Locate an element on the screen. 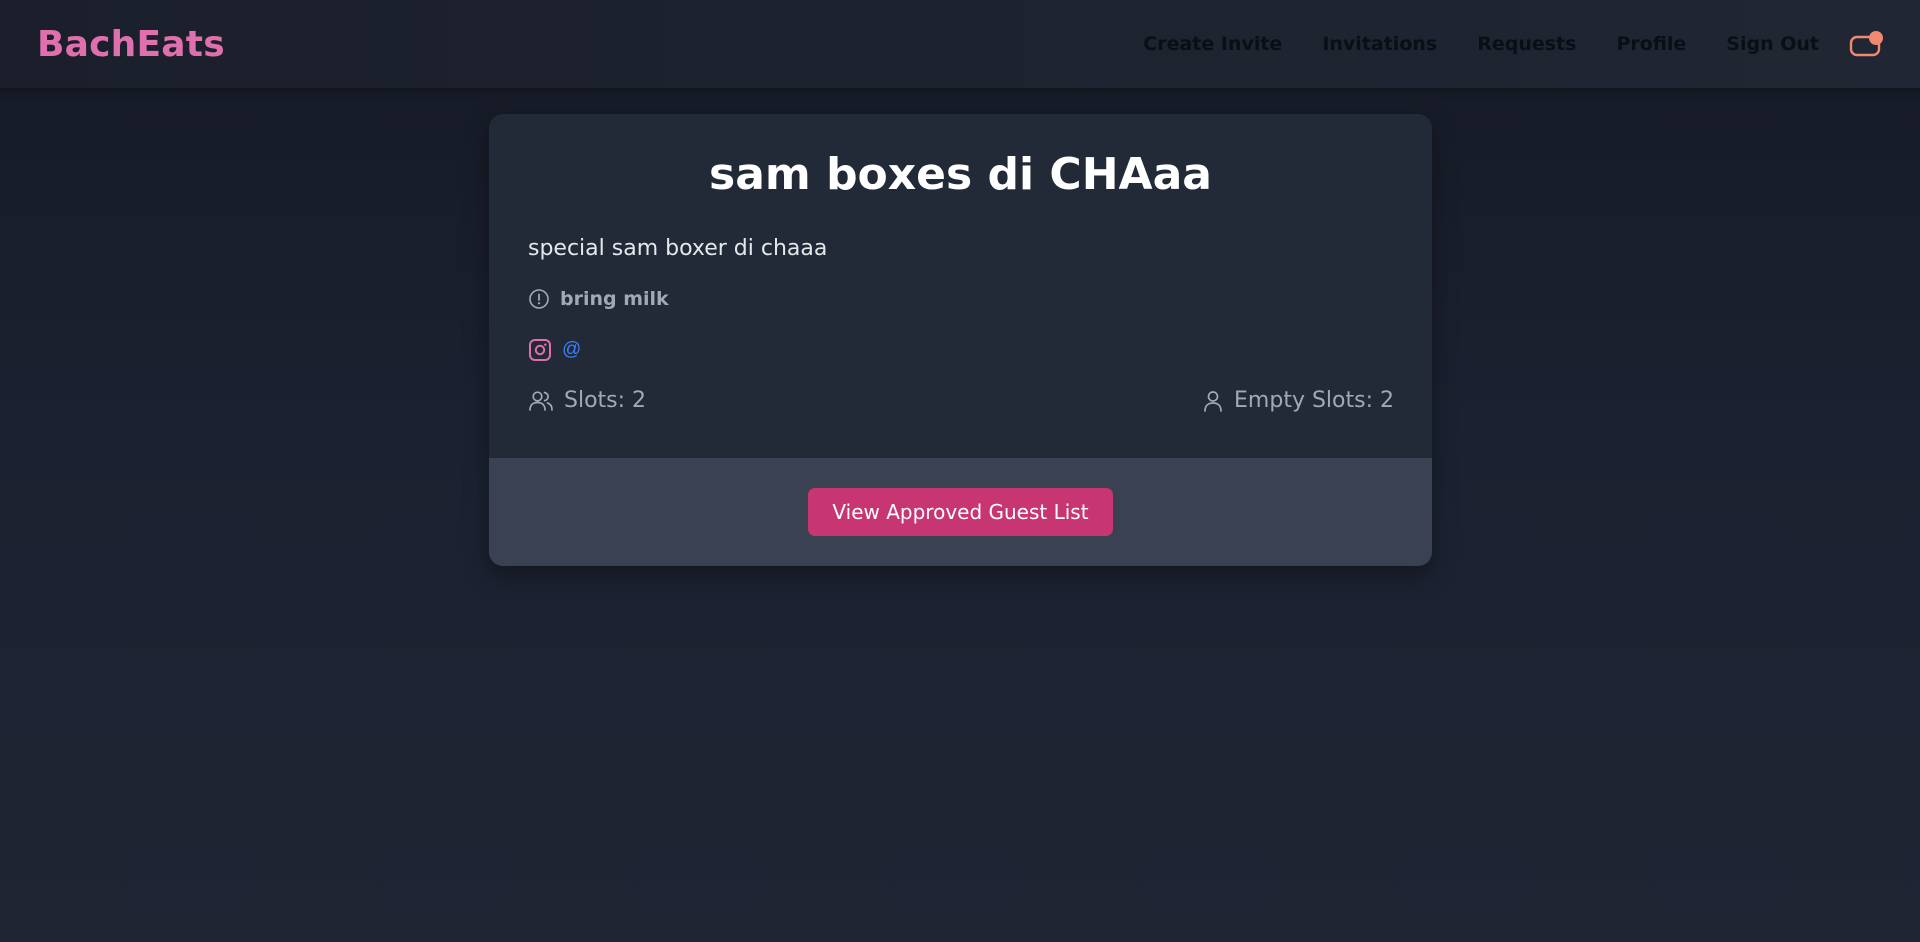 Image resolution: width=1920 pixels, height=942 pixels. invite-description: special sam boxer di chaaa is located at coordinates (678, 248).